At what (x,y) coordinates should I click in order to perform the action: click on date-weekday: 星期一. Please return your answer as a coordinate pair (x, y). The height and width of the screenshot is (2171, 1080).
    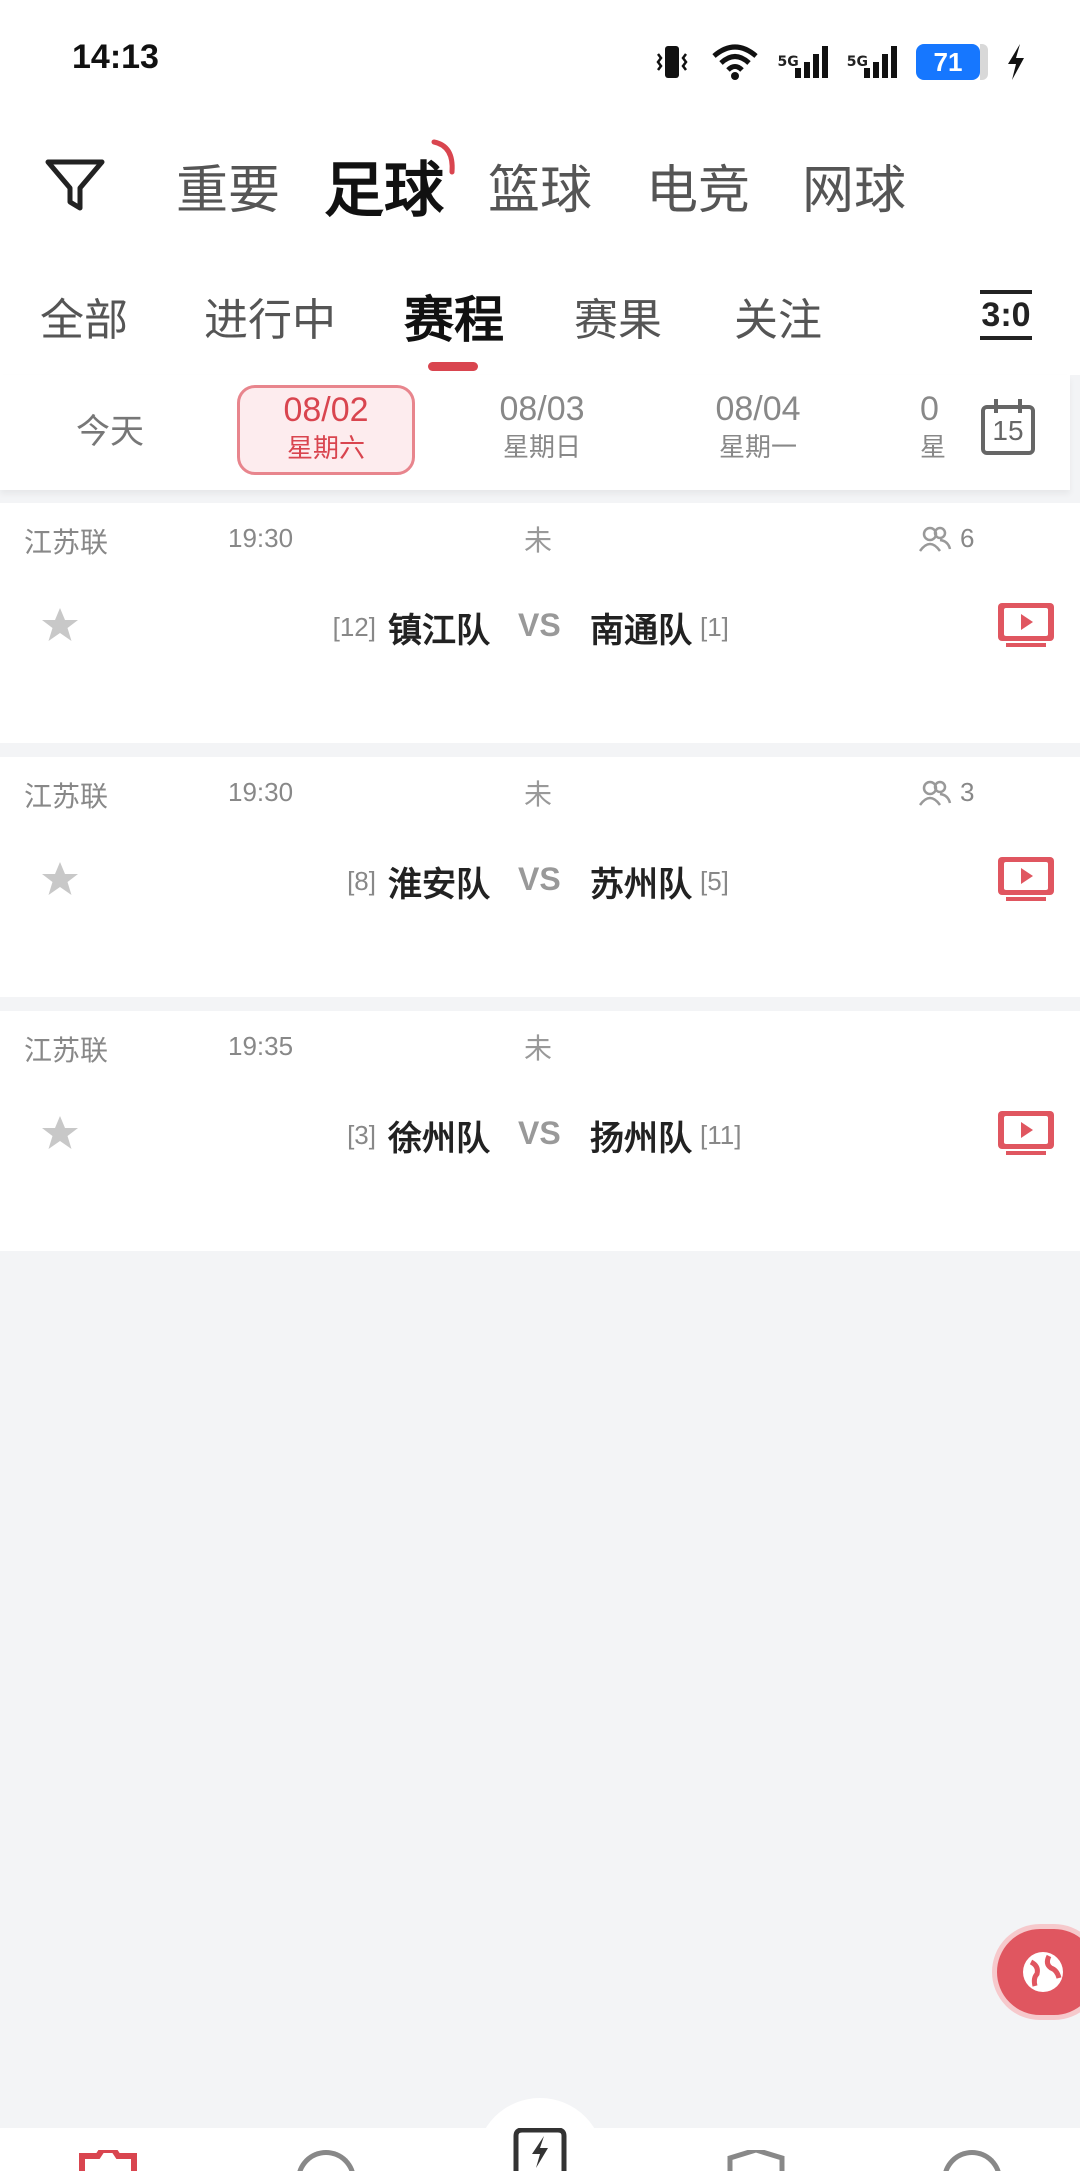
    Looking at the image, I should click on (757, 448).